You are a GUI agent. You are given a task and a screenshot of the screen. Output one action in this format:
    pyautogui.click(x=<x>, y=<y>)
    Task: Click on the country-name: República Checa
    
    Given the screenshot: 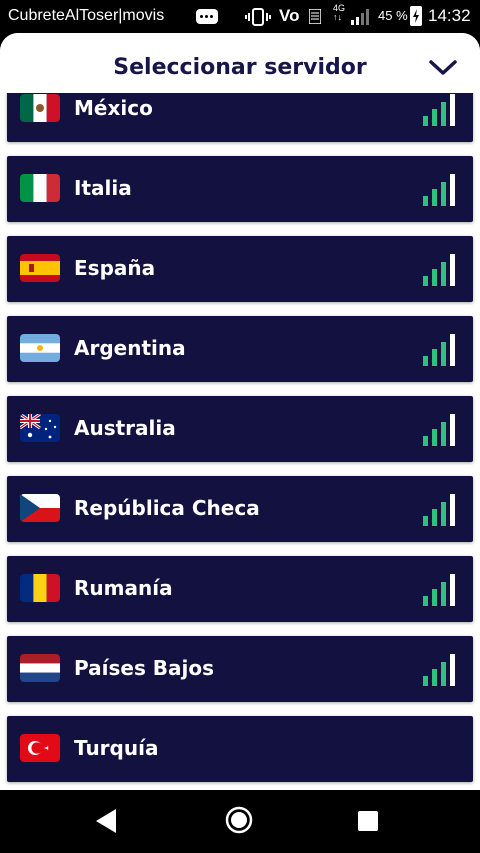 What is the action you would take?
    pyautogui.click(x=167, y=508)
    